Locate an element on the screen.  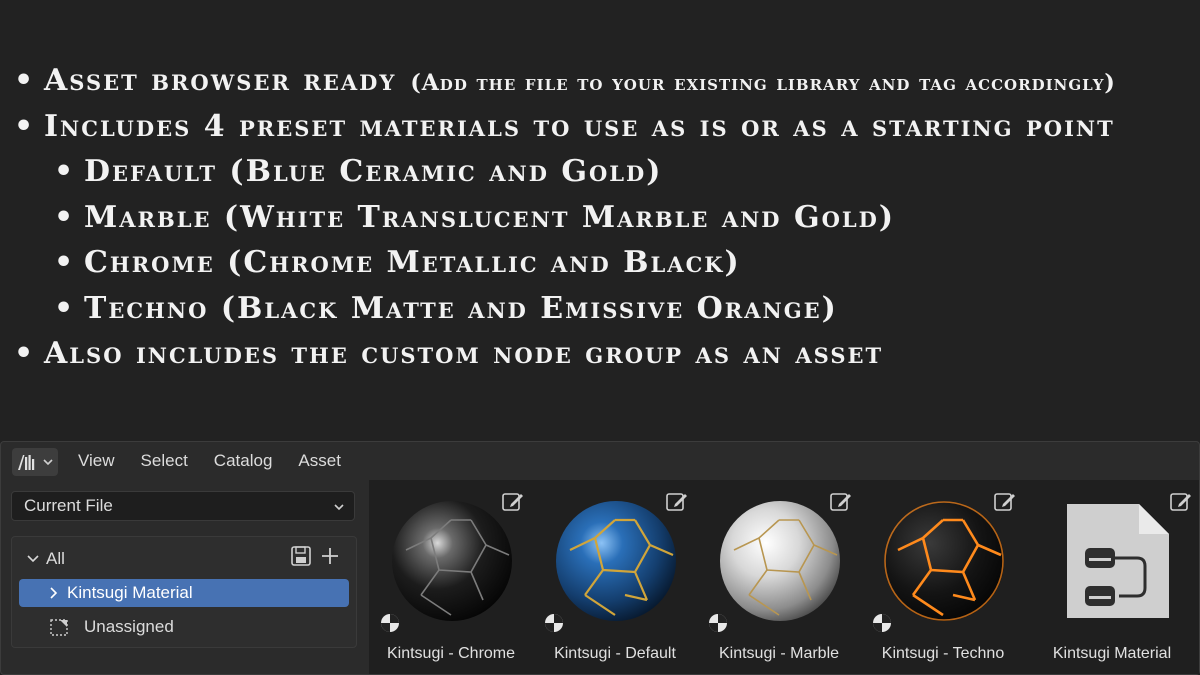
material-preview-default is located at coordinates (616, 561).